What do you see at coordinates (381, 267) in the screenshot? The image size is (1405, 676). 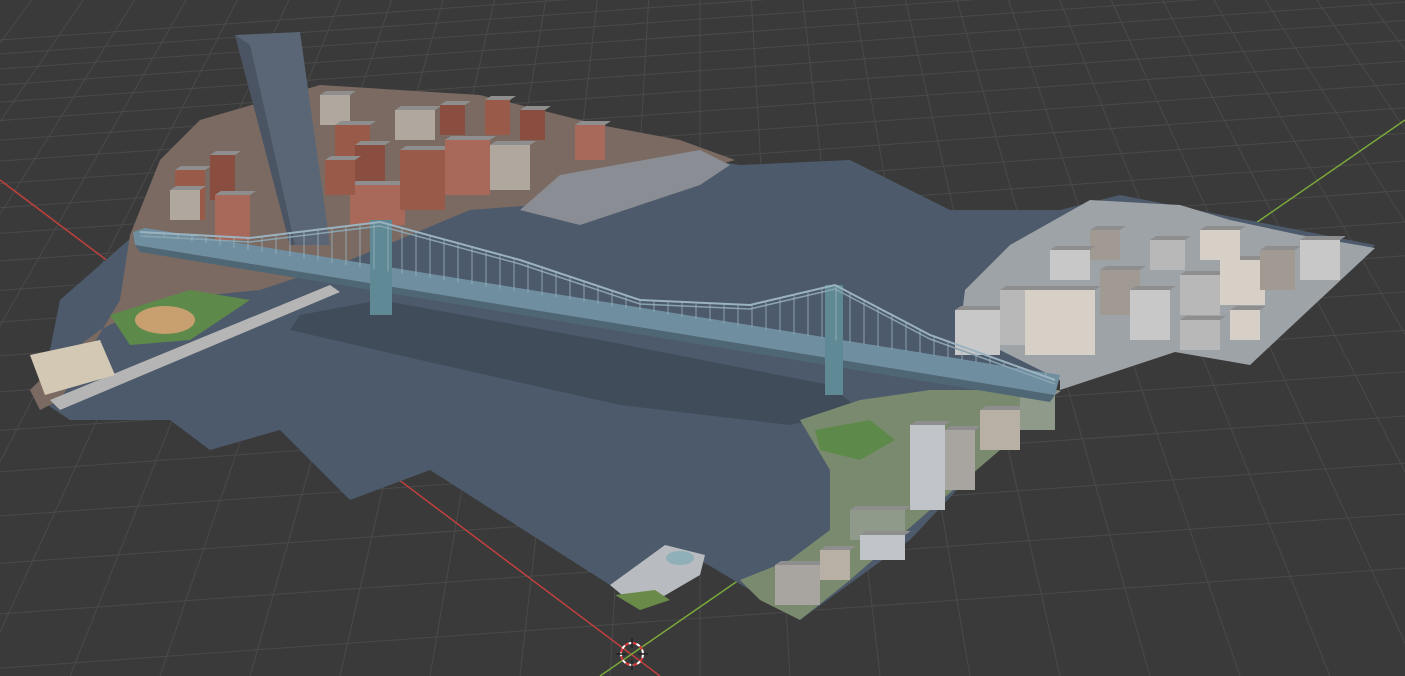 I see `bridge-tower-left` at bounding box center [381, 267].